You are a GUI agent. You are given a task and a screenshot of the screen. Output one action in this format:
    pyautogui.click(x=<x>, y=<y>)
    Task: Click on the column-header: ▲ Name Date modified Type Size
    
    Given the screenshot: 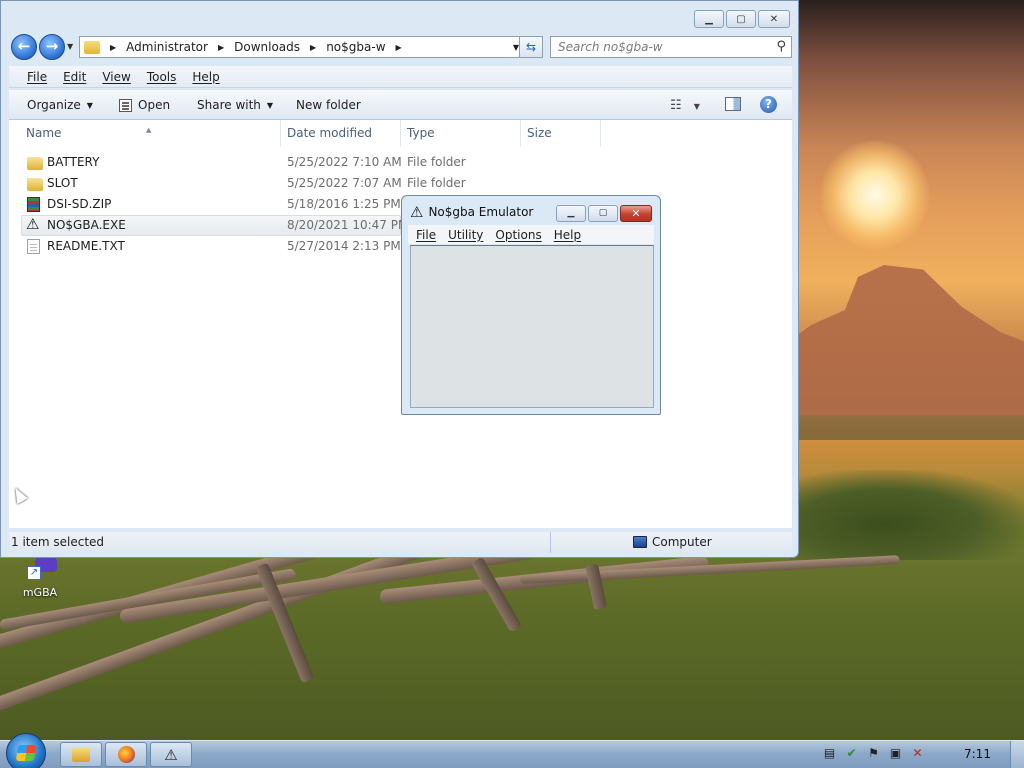 What is the action you would take?
    pyautogui.click(x=400, y=133)
    